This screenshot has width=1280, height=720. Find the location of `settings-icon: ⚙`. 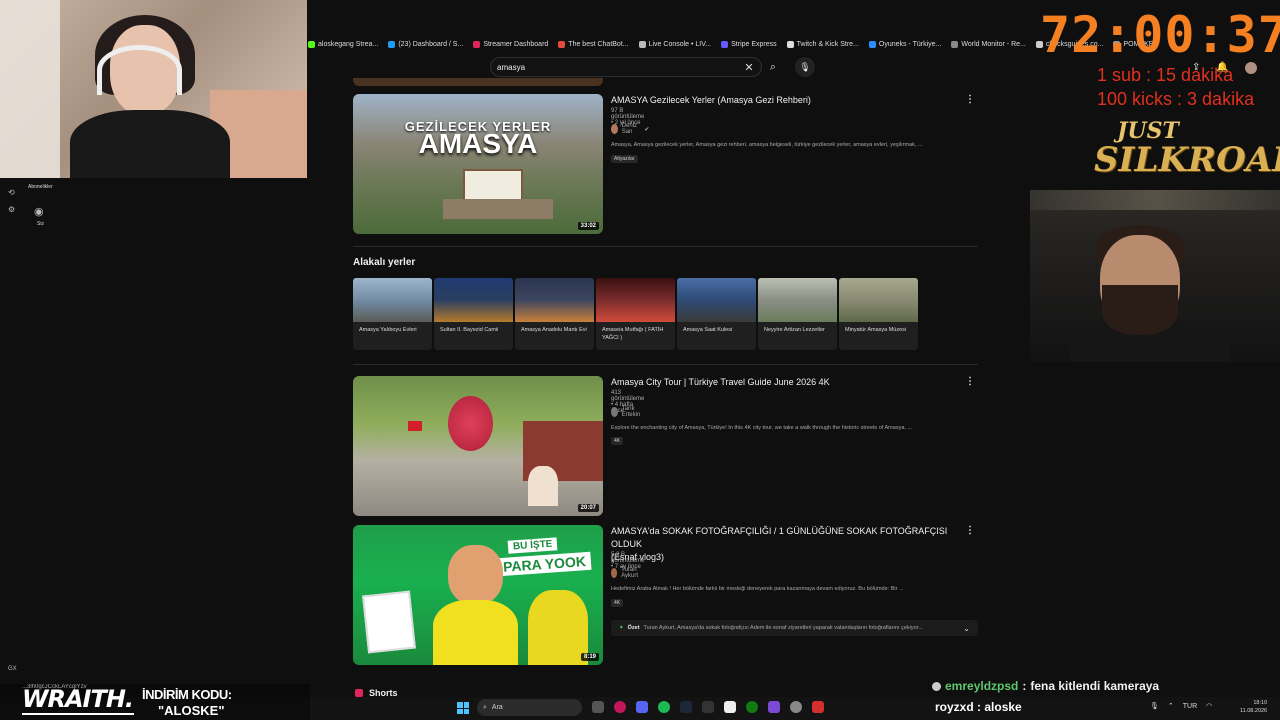

settings-icon: ⚙ is located at coordinates (11, 209).